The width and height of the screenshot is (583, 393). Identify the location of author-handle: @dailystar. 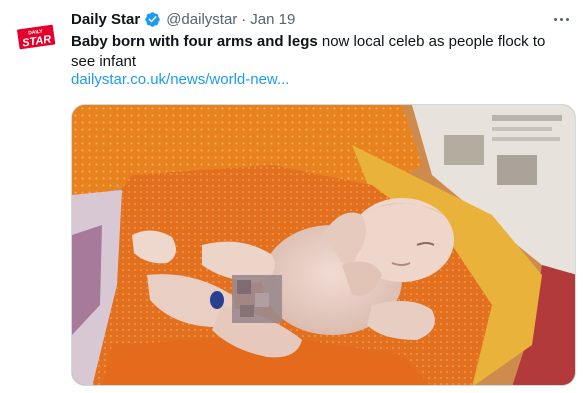
(201, 19).